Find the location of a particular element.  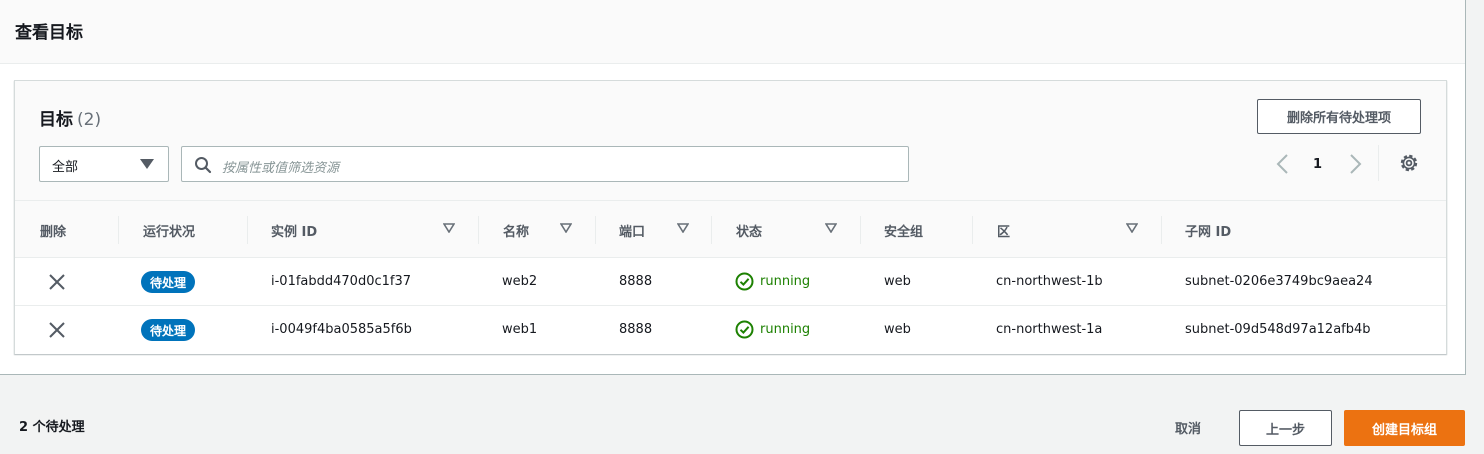

column-header-name: 名称 is located at coordinates (516, 230).